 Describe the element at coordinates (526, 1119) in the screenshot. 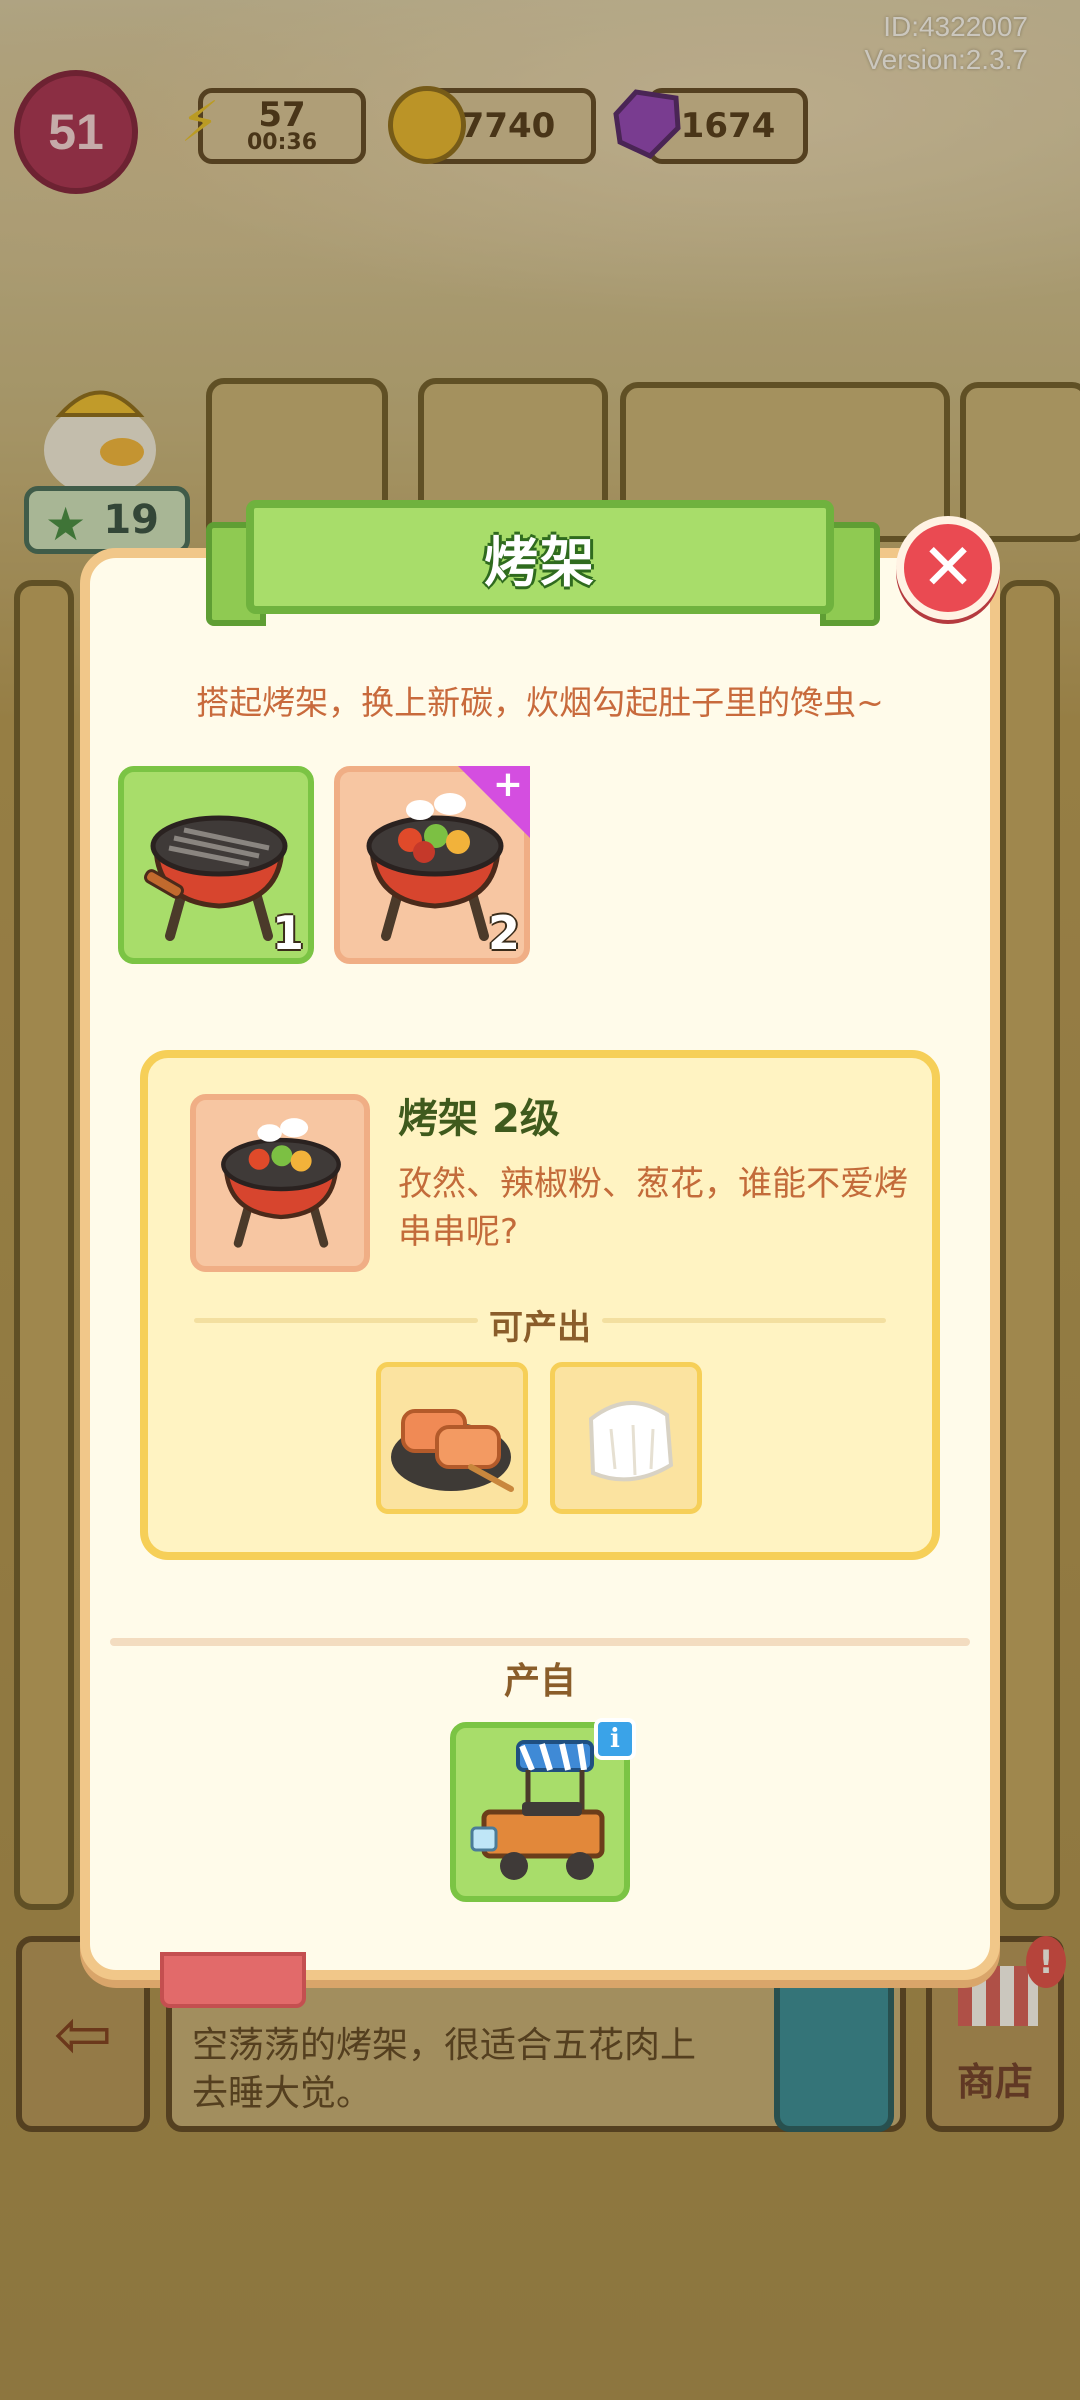

I see `selected-item-level: 2级` at that location.